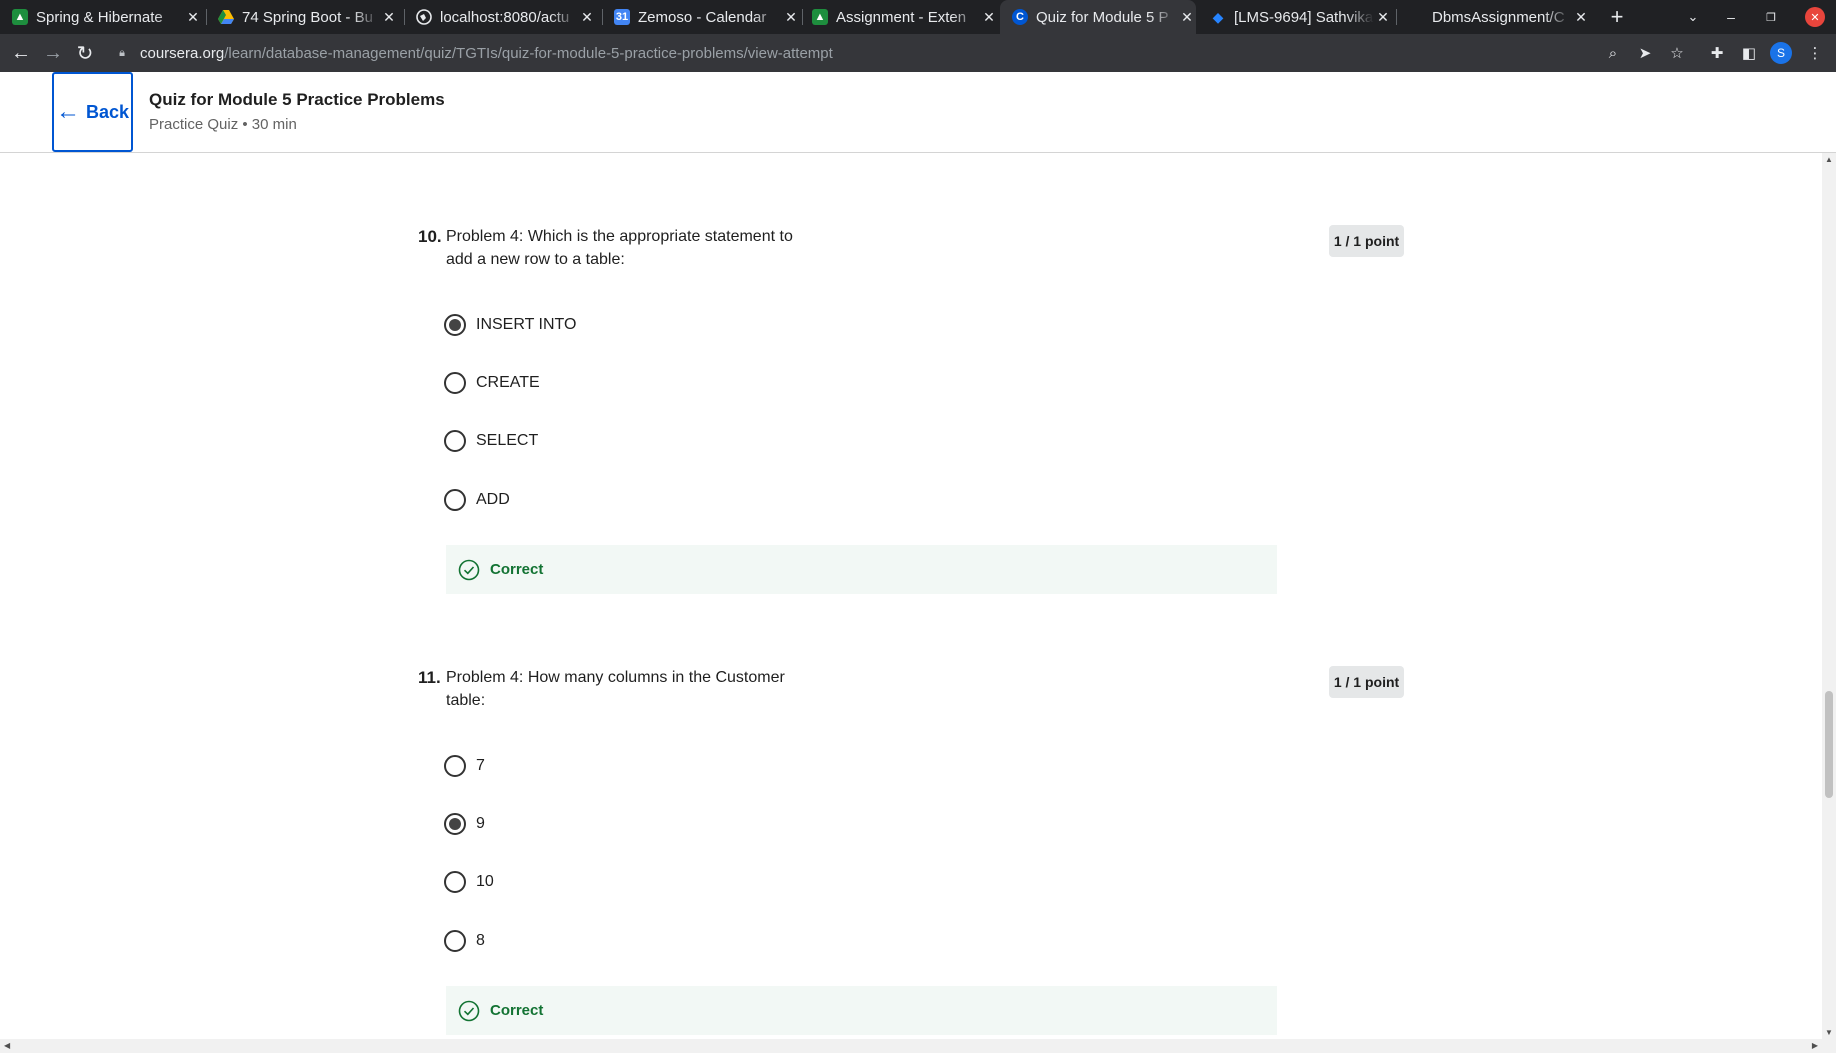 Image resolution: width=1836 pixels, height=1053 pixels. What do you see at coordinates (1645, 53) in the screenshot?
I see `send-icon: ➤` at bounding box center [1645, 53].